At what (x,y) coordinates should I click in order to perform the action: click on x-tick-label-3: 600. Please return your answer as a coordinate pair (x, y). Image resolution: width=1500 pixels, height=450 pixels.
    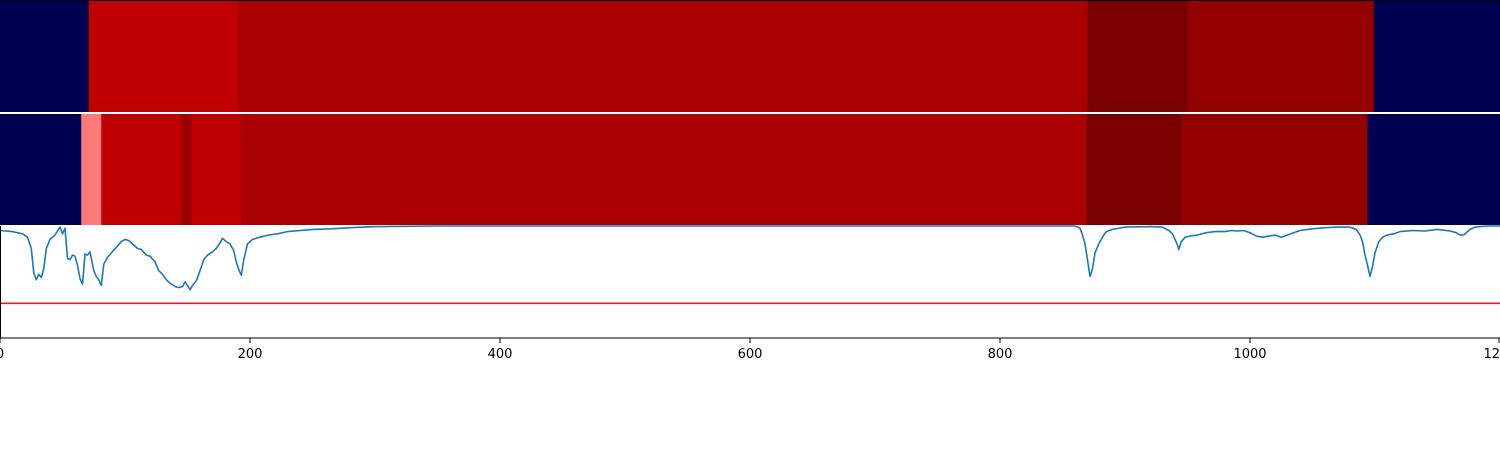
    Looking at the image, I should click on (750, 354).